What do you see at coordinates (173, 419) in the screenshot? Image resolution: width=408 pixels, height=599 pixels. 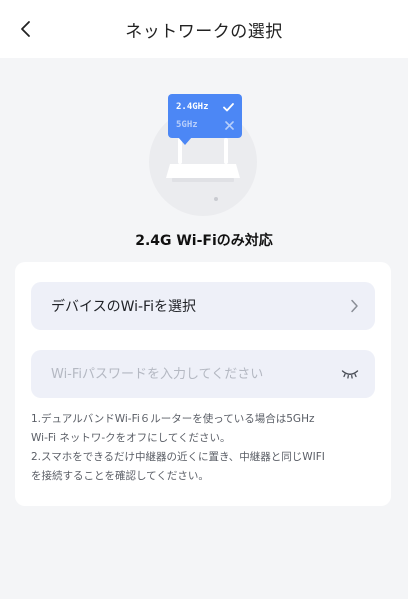 I see `note-line: 1.デュアルバンドWi-Fi６ルーターを使っている場合は5GHz` at bounding box center [173, 419].